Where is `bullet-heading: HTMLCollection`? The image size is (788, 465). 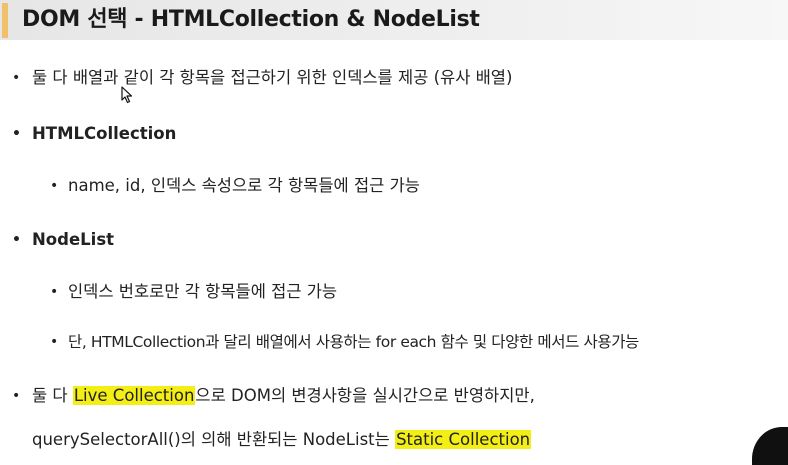 bullet-heading: HTMLCollection is located at coordinates (104, 133).